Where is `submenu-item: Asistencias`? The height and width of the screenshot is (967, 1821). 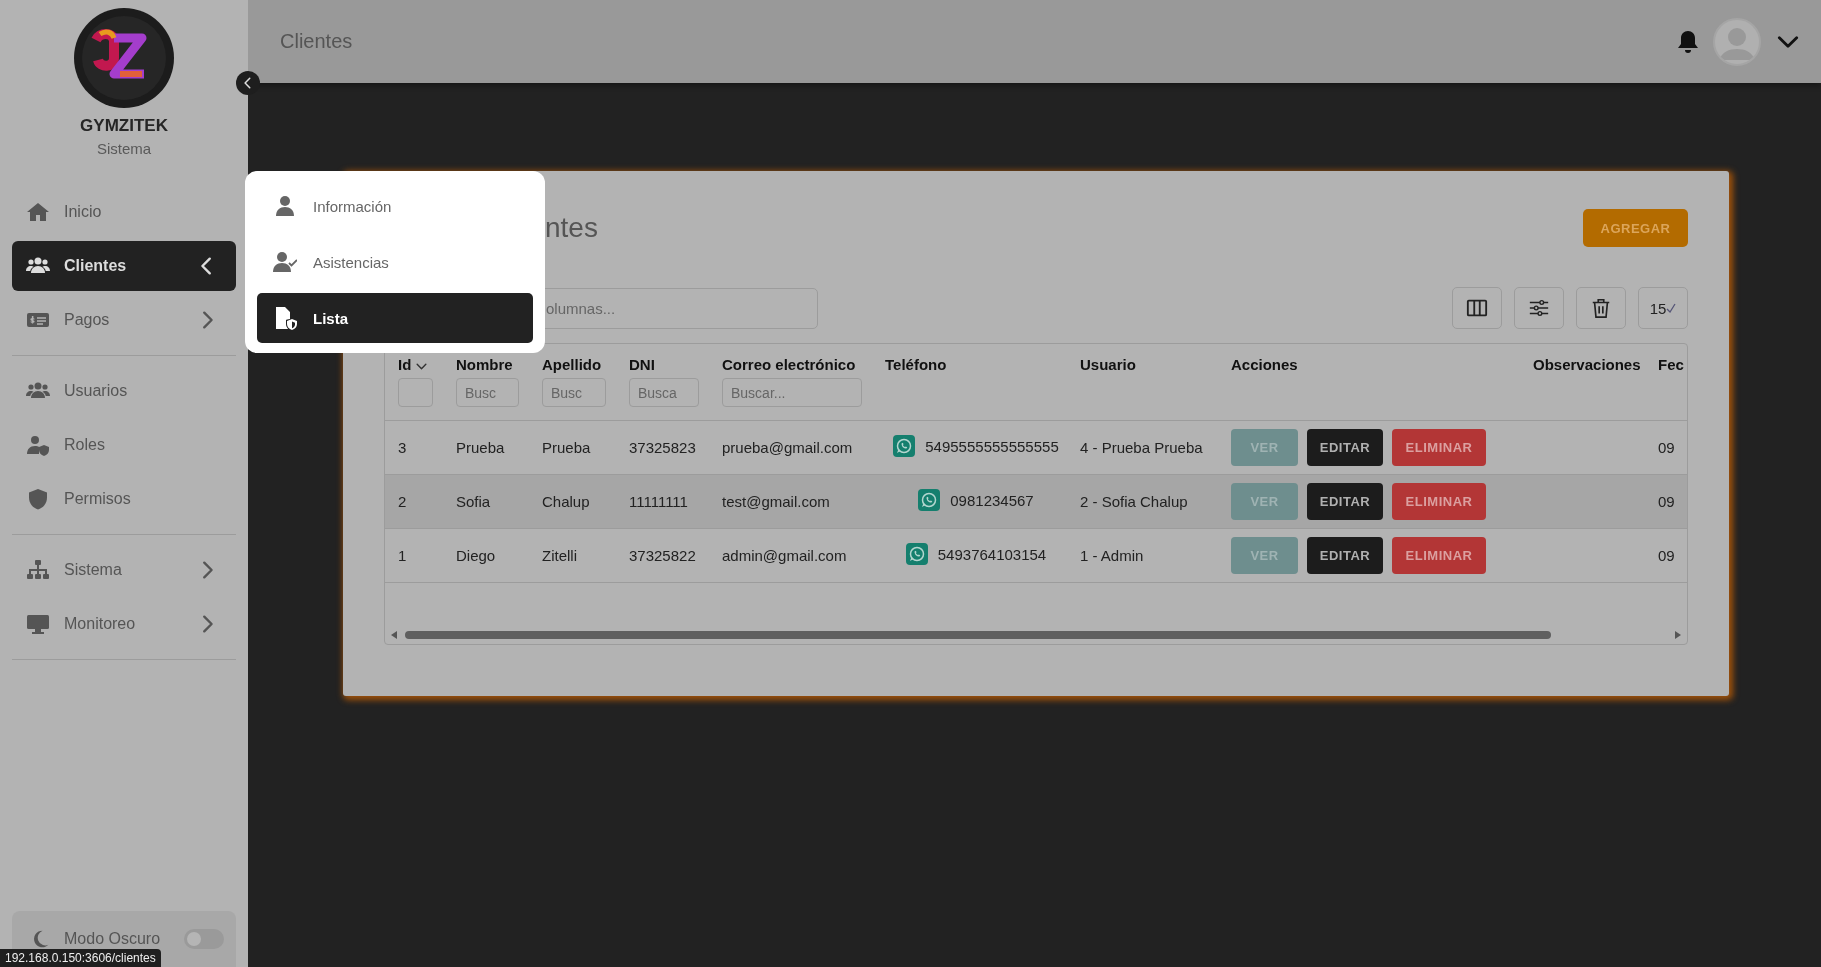
submenu-item: Asistencias is located at coordinates (395, 262).